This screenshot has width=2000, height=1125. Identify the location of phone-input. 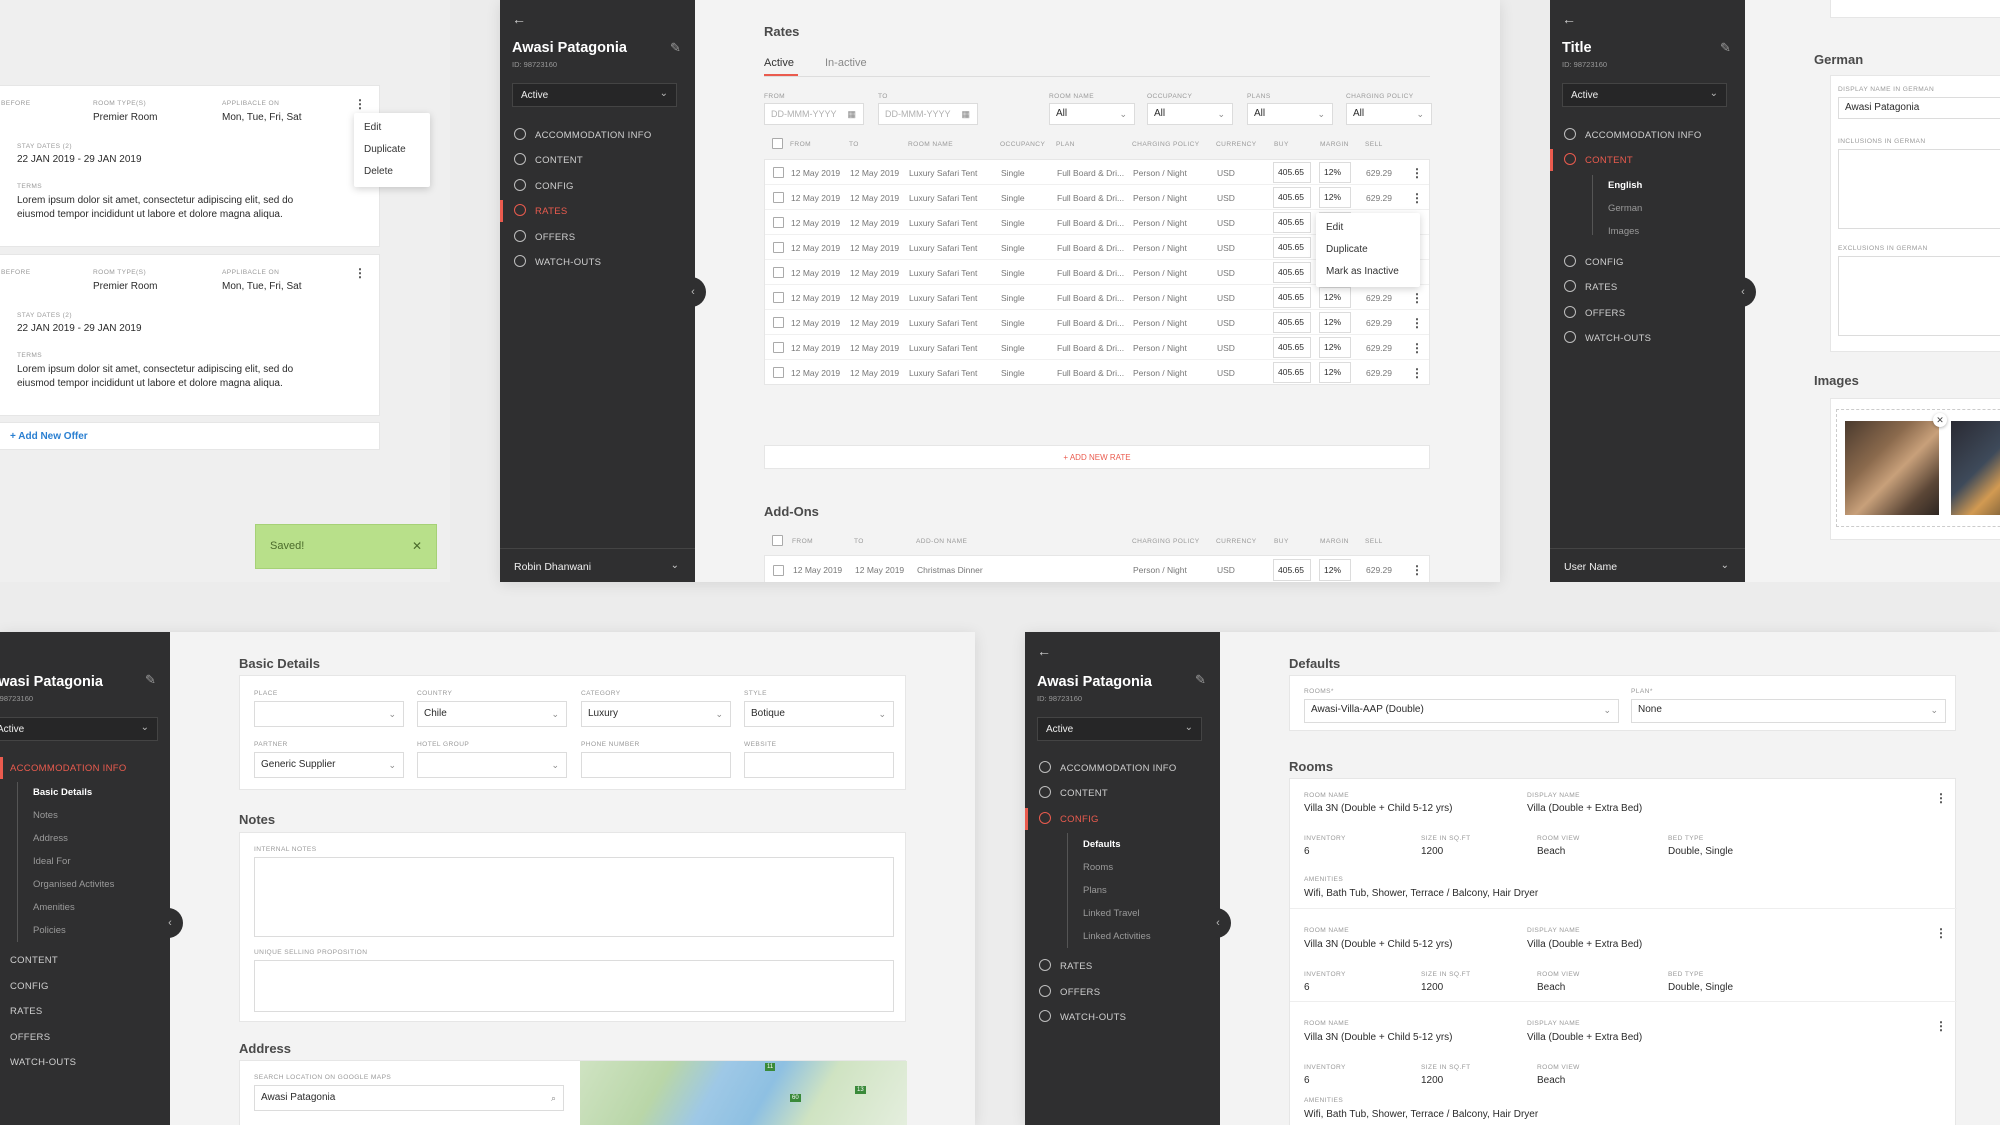
(656, 765).